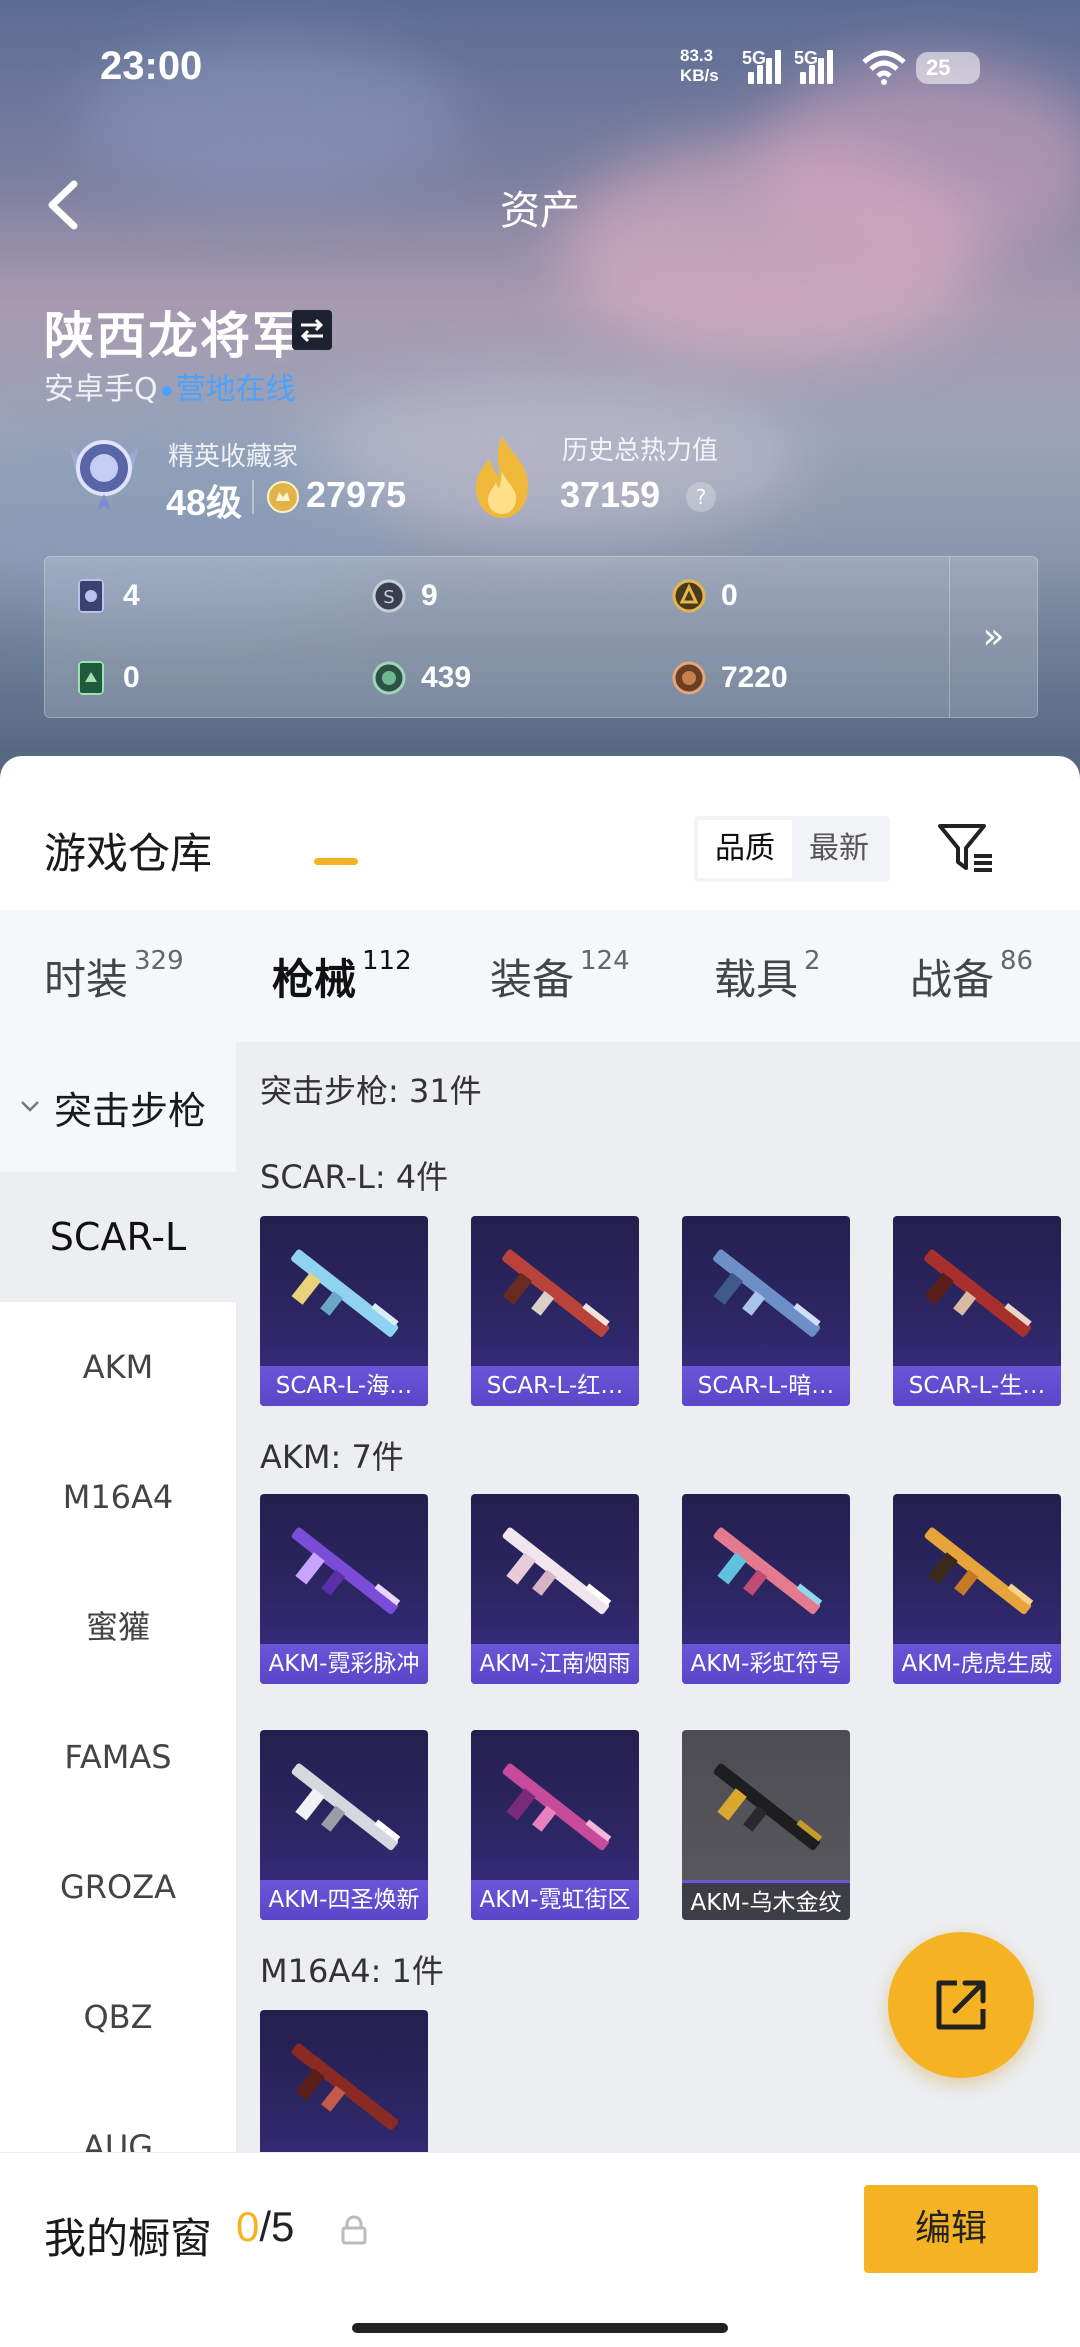 Image resolution: width=1080 pixels, height=2347 pixels. What do you see at coordinates (106, 596) in the screenshot?
I see `resource-item: 4` at bounding box center [106, 596].